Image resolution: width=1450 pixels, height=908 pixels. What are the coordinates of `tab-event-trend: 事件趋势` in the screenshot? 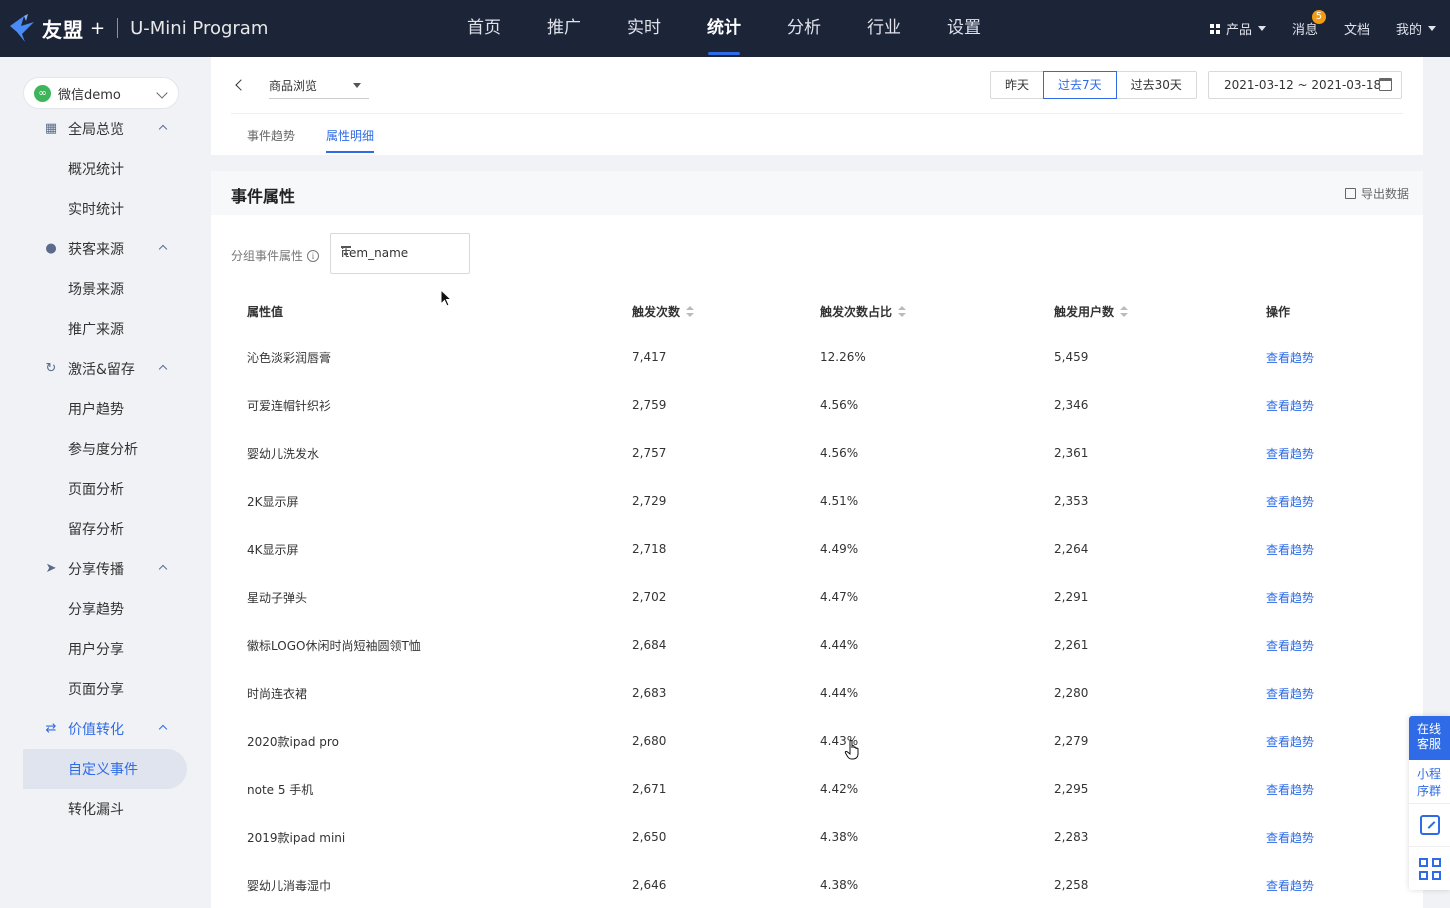 It's located at (271, 135).